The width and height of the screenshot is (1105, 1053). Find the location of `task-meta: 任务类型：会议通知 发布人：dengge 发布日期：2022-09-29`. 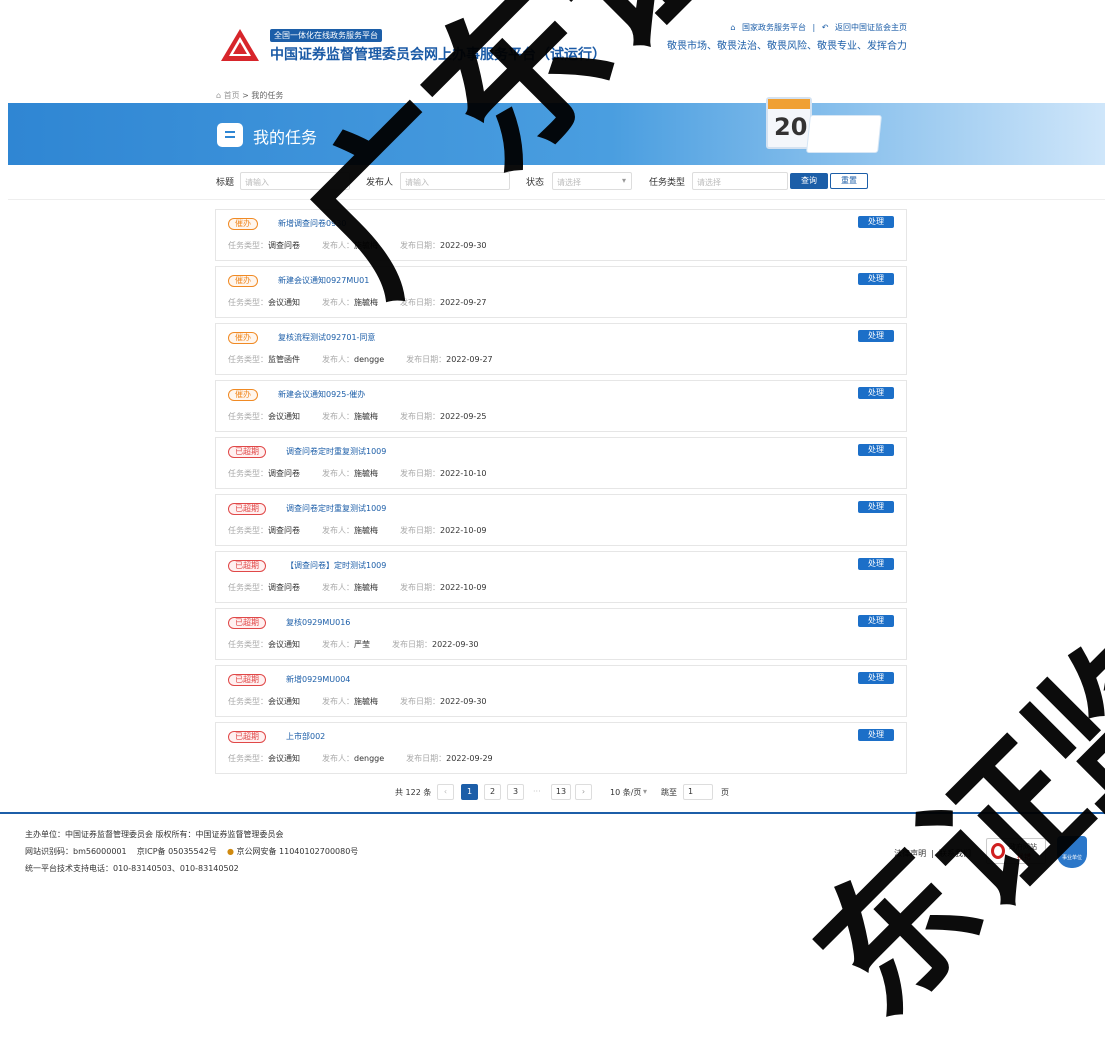

task-meta: 任务类型：会议通知 发布人：dengge 发布日期：2022-09-29 is located at coordinates (360, 758).